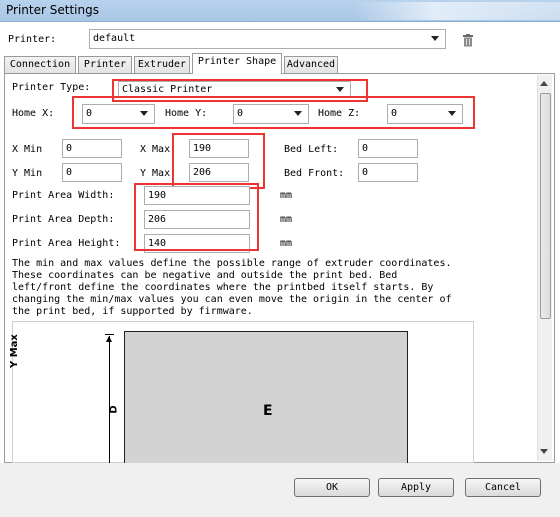 This screenshot has height=517, width=560. Describe the element at coordinates (114, 409) in the screenshot. I see `d-label: D` at that location.